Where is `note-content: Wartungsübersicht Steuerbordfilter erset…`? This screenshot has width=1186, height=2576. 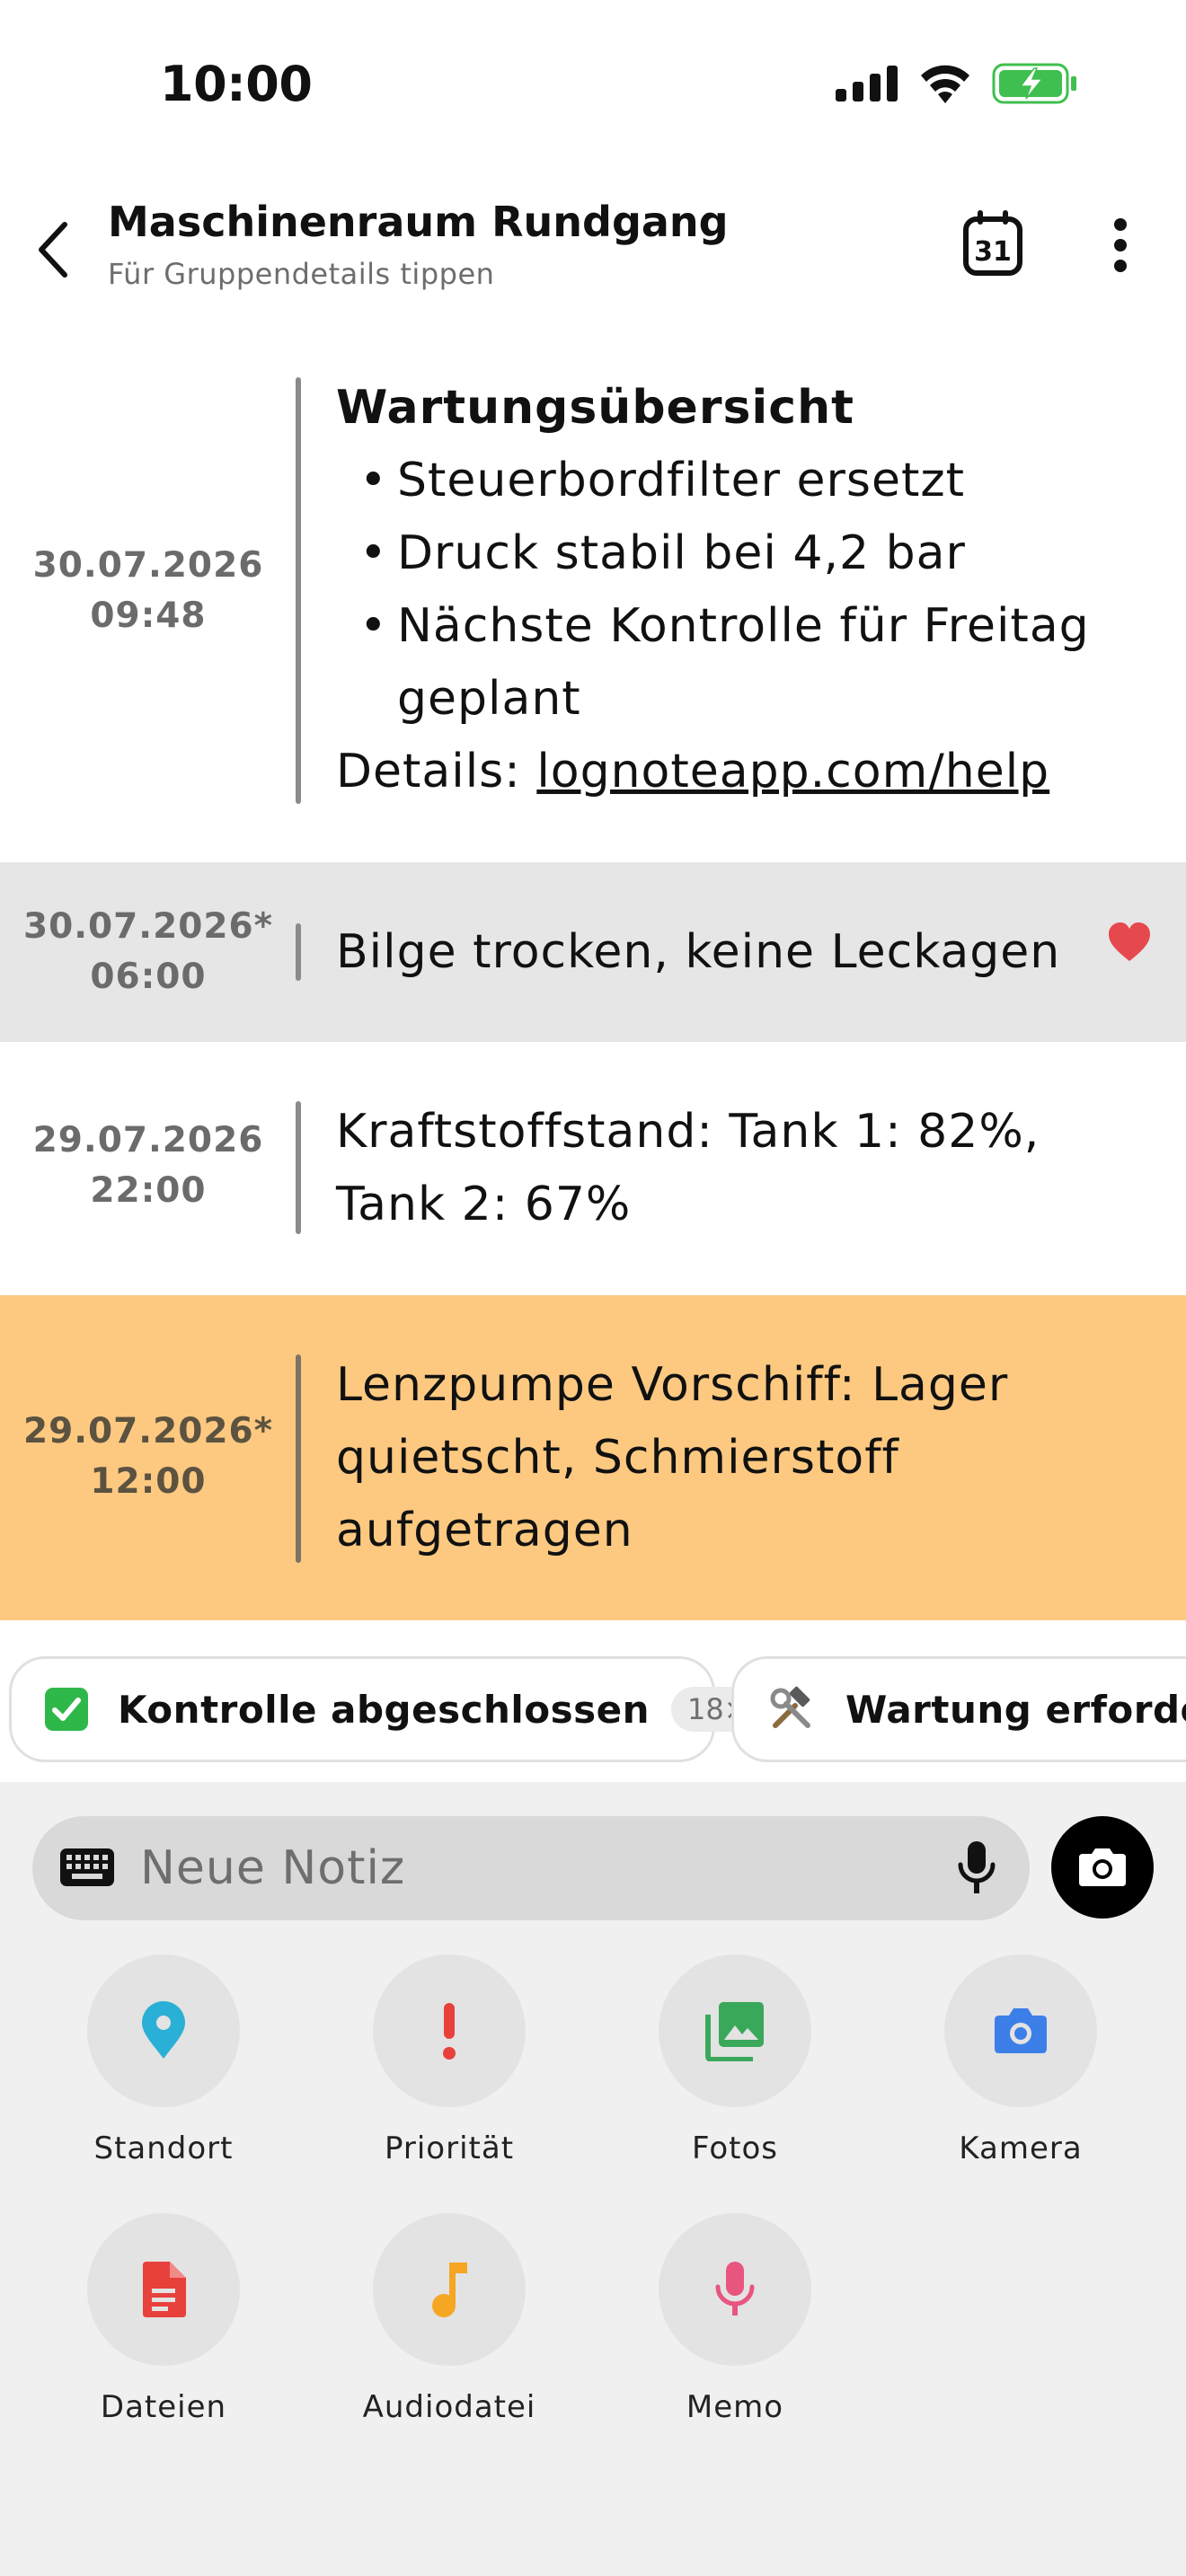
note-content: Wartungsübersicht Steuerbordfilter erset… is located at coordinates (740, 590).